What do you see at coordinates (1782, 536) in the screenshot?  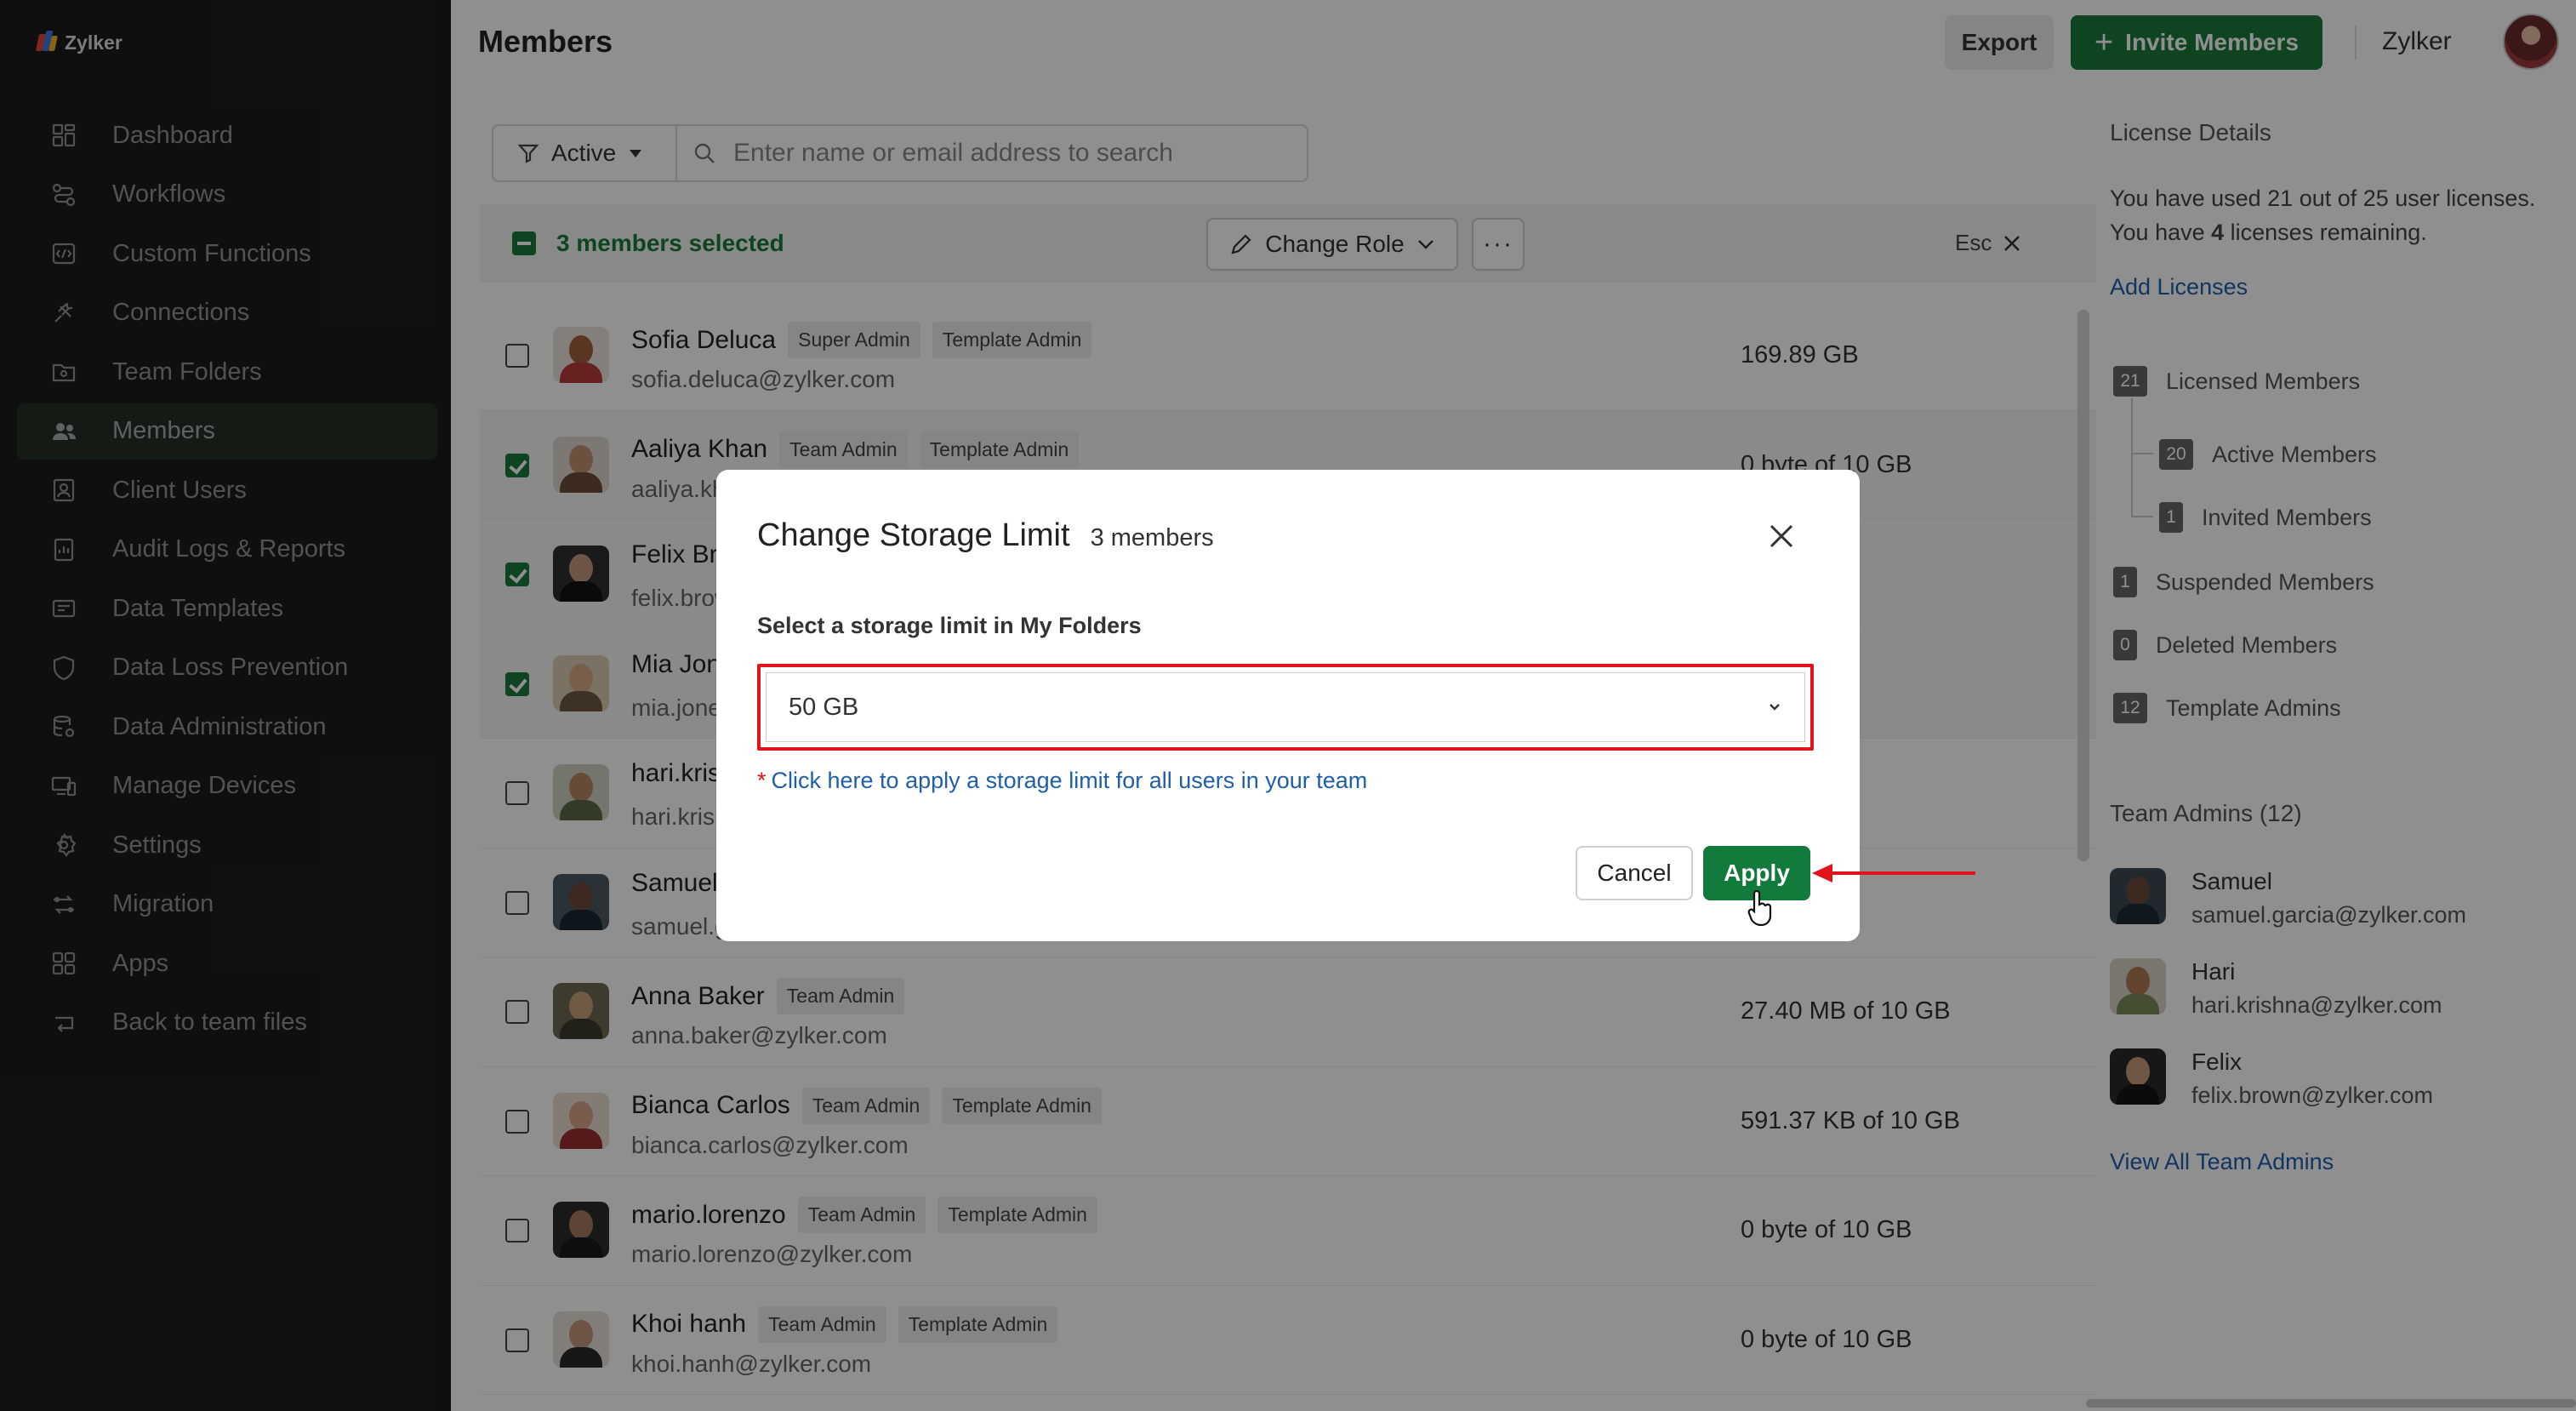 I see `close-icon` at bounding box center [1782, 536].